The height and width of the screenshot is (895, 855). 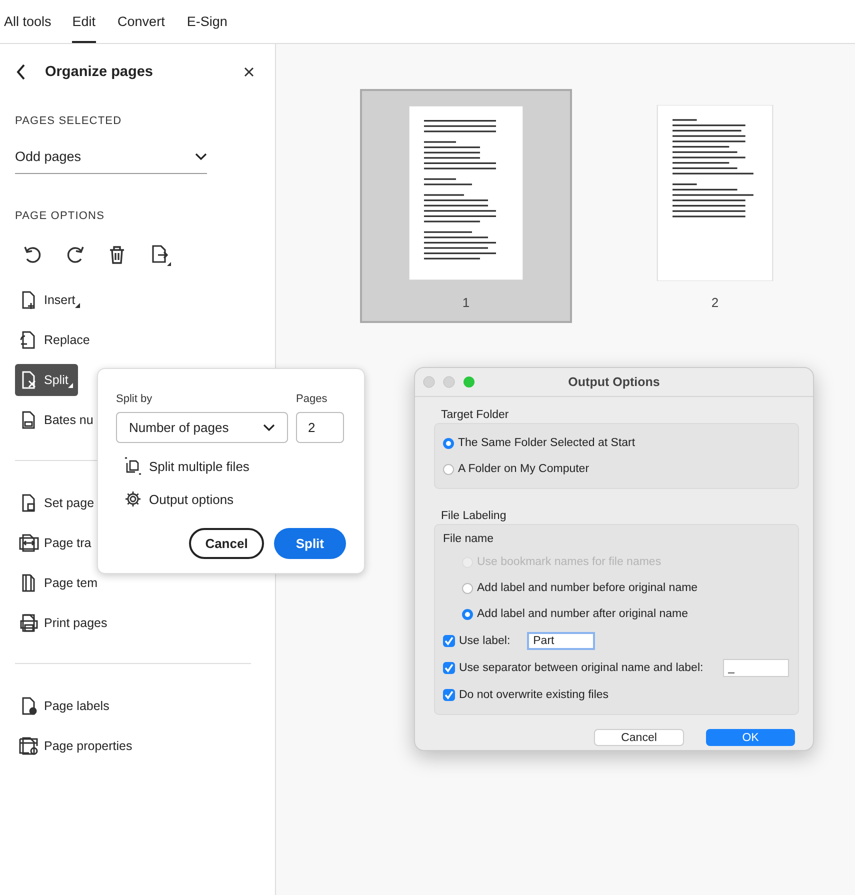 I want to click on text-field: Part, so click(x=561, y=641).